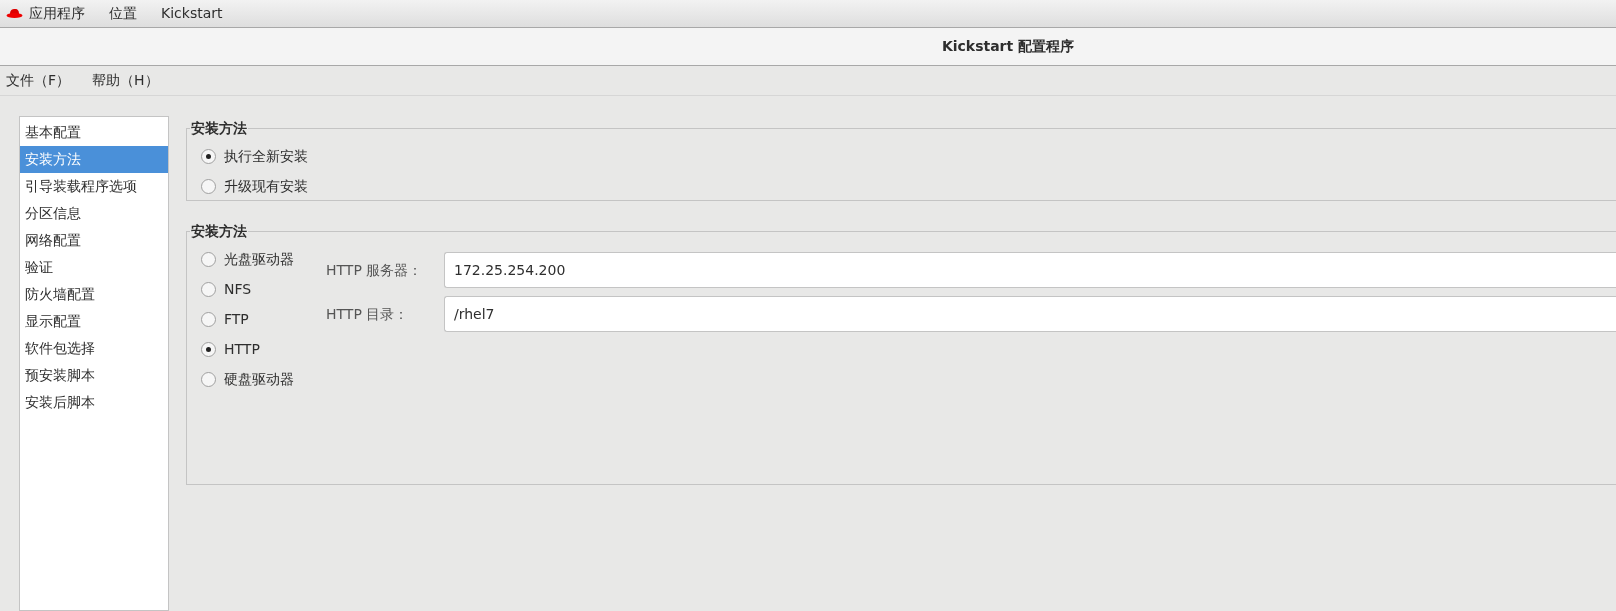  What do you see at coordinates (259, 379) in the screenshot?
I see `radio-label: 硬盘驱动器` at bounding box center [259, 379].